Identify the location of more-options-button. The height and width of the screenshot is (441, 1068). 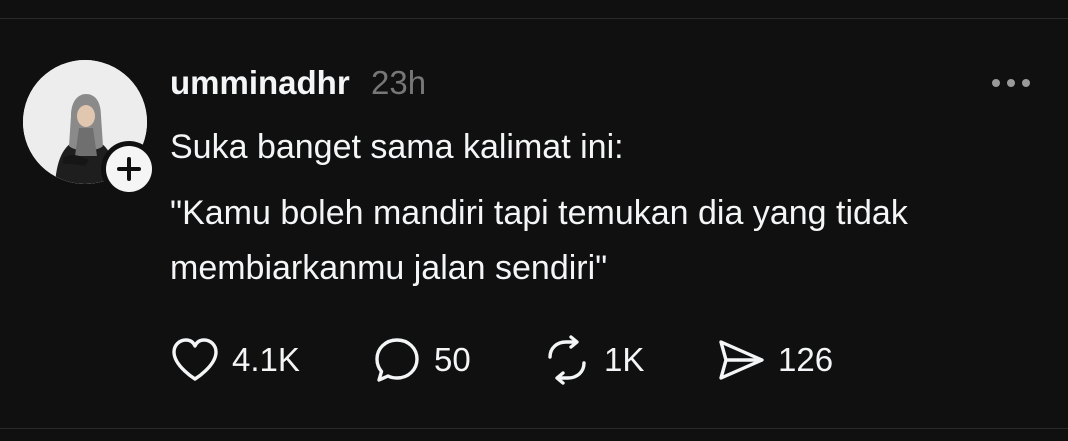
(1011, 83).